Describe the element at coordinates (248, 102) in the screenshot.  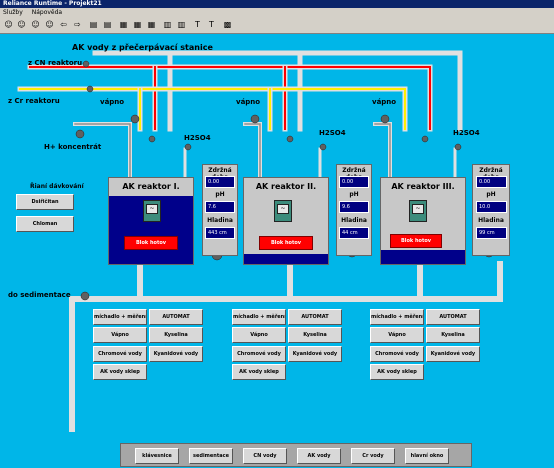
I see `label-vapno-2: vápno` at that location.